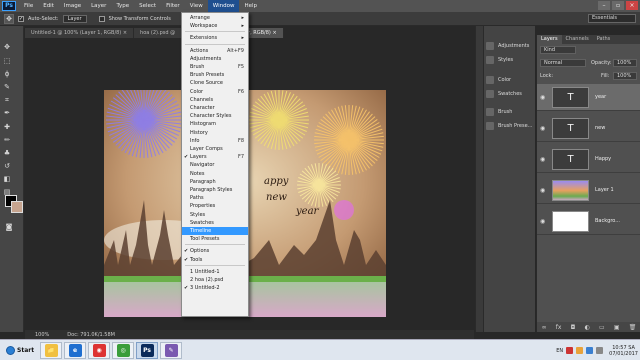 The height and width of the screenshot is (360, 640). I want to click on window-menu-item-paragraph-styles: Paragraph Styles, so click(215, 190).